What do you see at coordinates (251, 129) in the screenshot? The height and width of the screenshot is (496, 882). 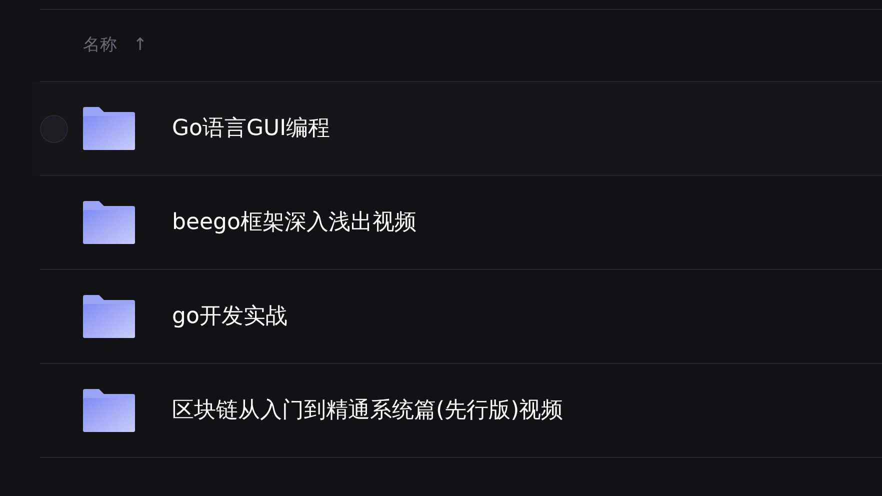 I see `folder-name: Go语言GUI编程` at bounding box center [251, 129].